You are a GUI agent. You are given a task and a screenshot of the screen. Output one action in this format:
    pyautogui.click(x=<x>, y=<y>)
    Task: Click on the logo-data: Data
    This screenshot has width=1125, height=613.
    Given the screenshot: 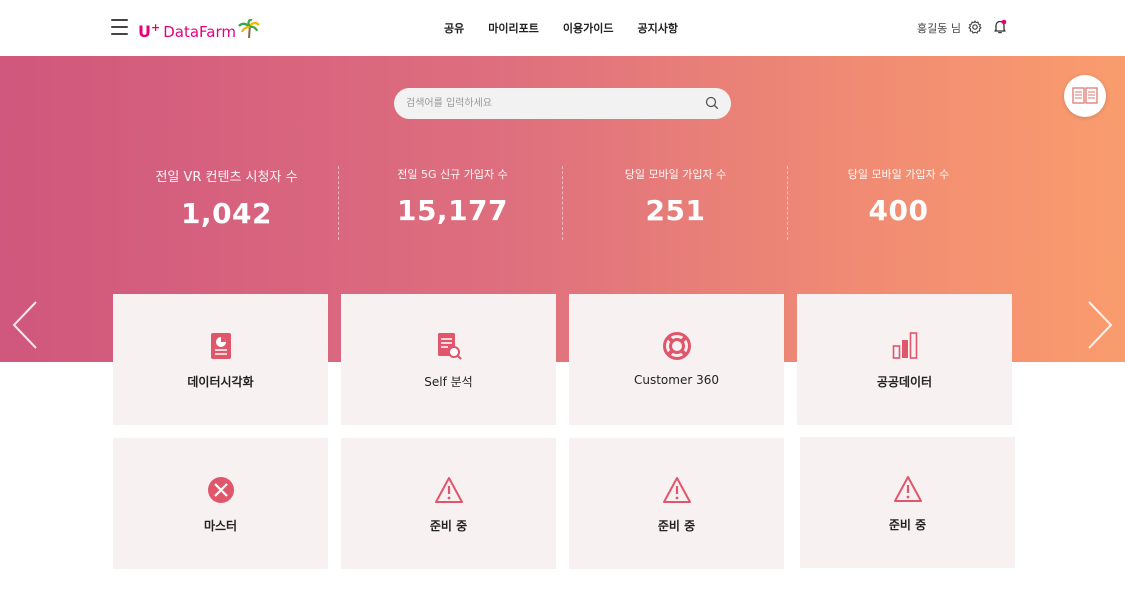 What is the action you would take?
    pyautogui.click(x=181, y=32)
    